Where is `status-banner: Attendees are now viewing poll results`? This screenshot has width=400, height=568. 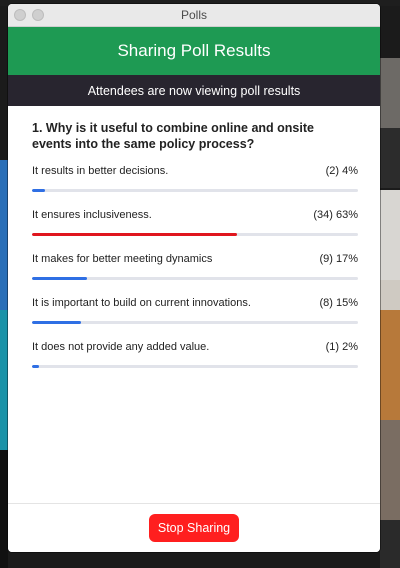 status-banner: Attendees are now viewing poll results is located at coordinates (194, 90).